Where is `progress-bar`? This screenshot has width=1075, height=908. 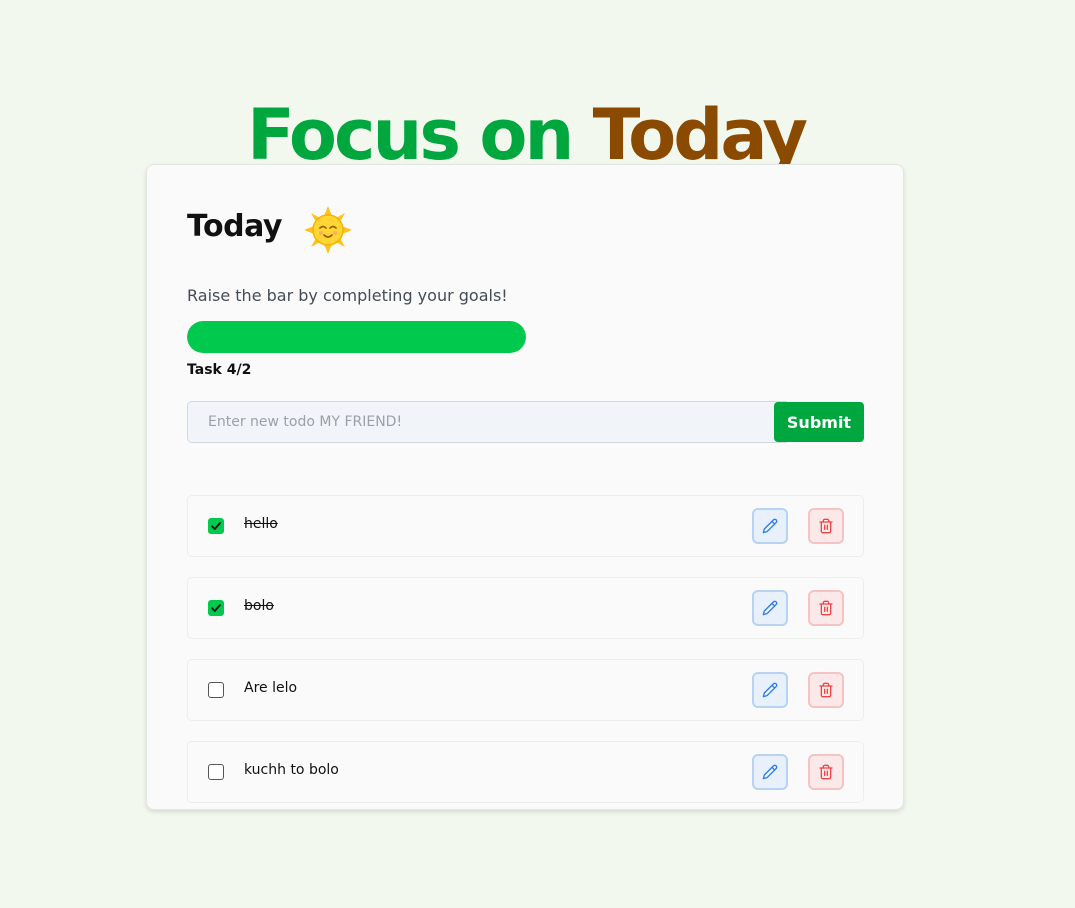
progress-bar is located at coordinates (356, 337).